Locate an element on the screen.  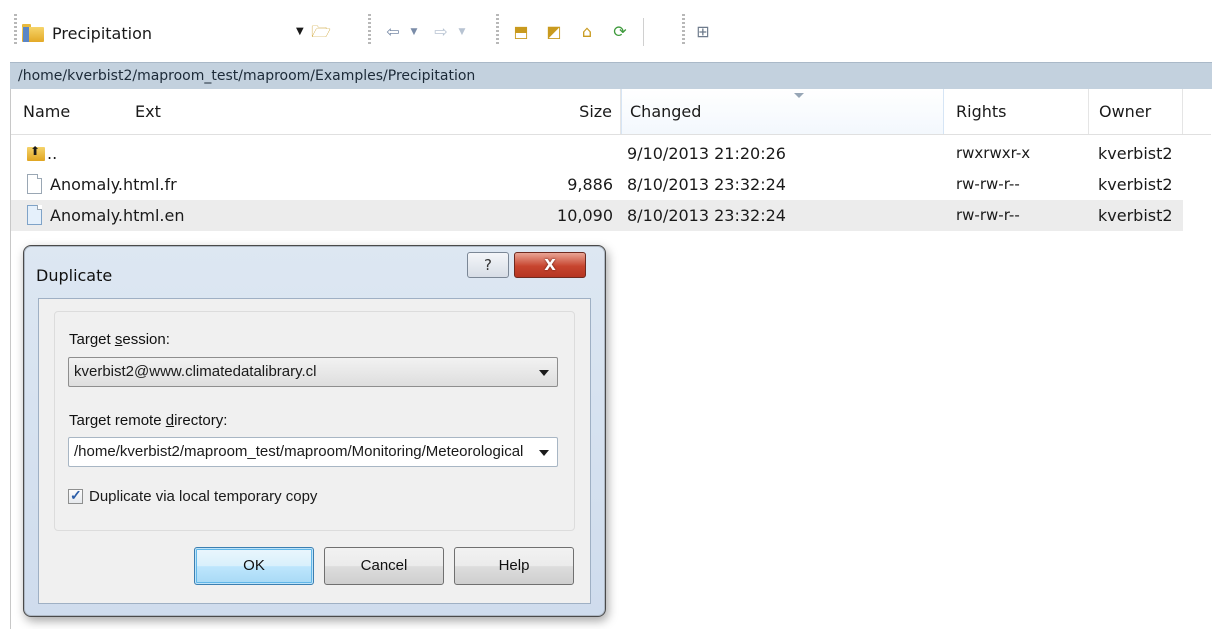
sort-descending-icon is located at coordinates (799, 95).